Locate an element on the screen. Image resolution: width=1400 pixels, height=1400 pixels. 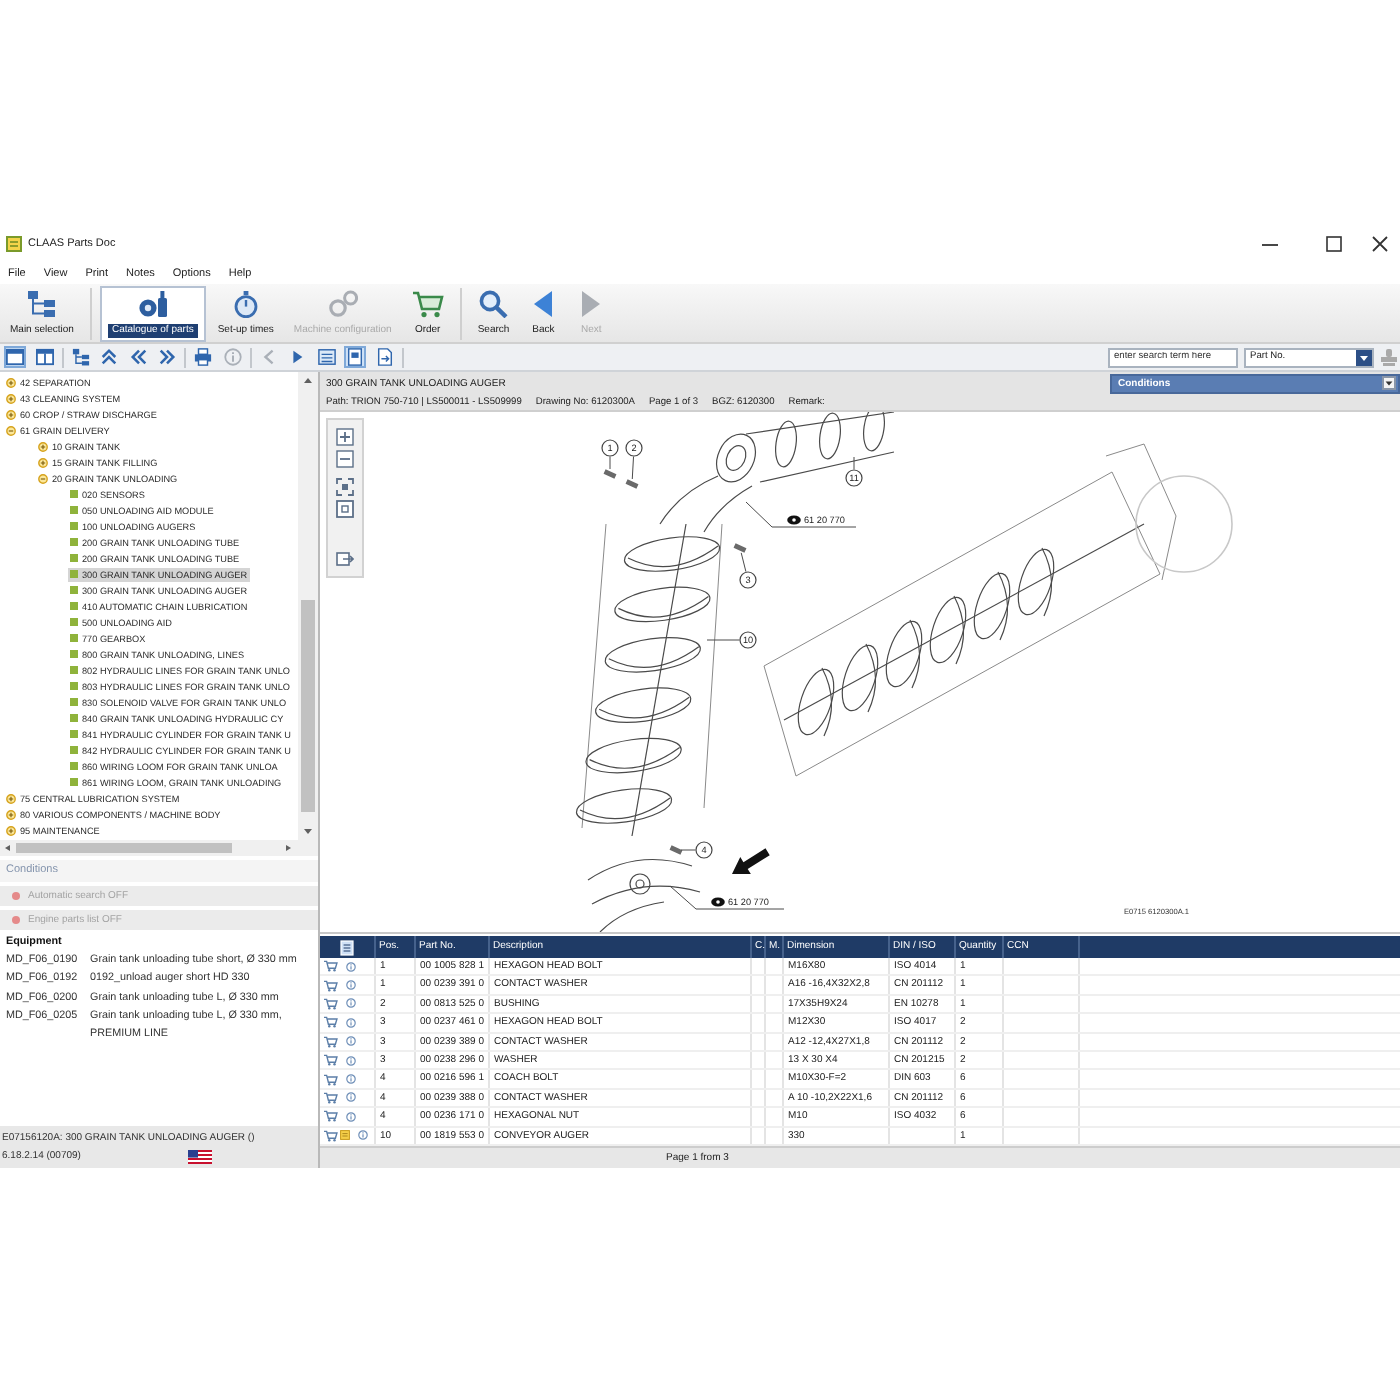
zoom-out-icon is located at coordinates (345, 458).